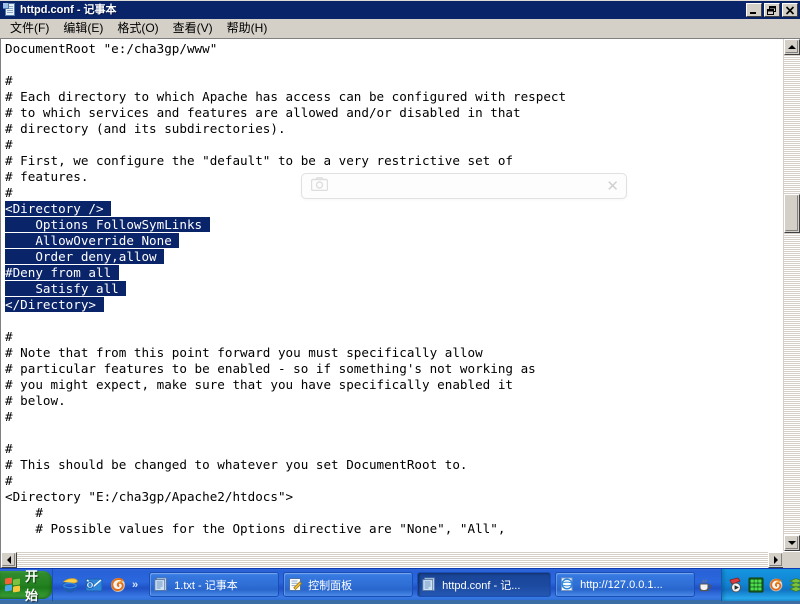 This screenshot has width=800, height=604. Describe the element at coordinates (705, 585) in the screenshot. I see `java-coffee-icon` at that location.